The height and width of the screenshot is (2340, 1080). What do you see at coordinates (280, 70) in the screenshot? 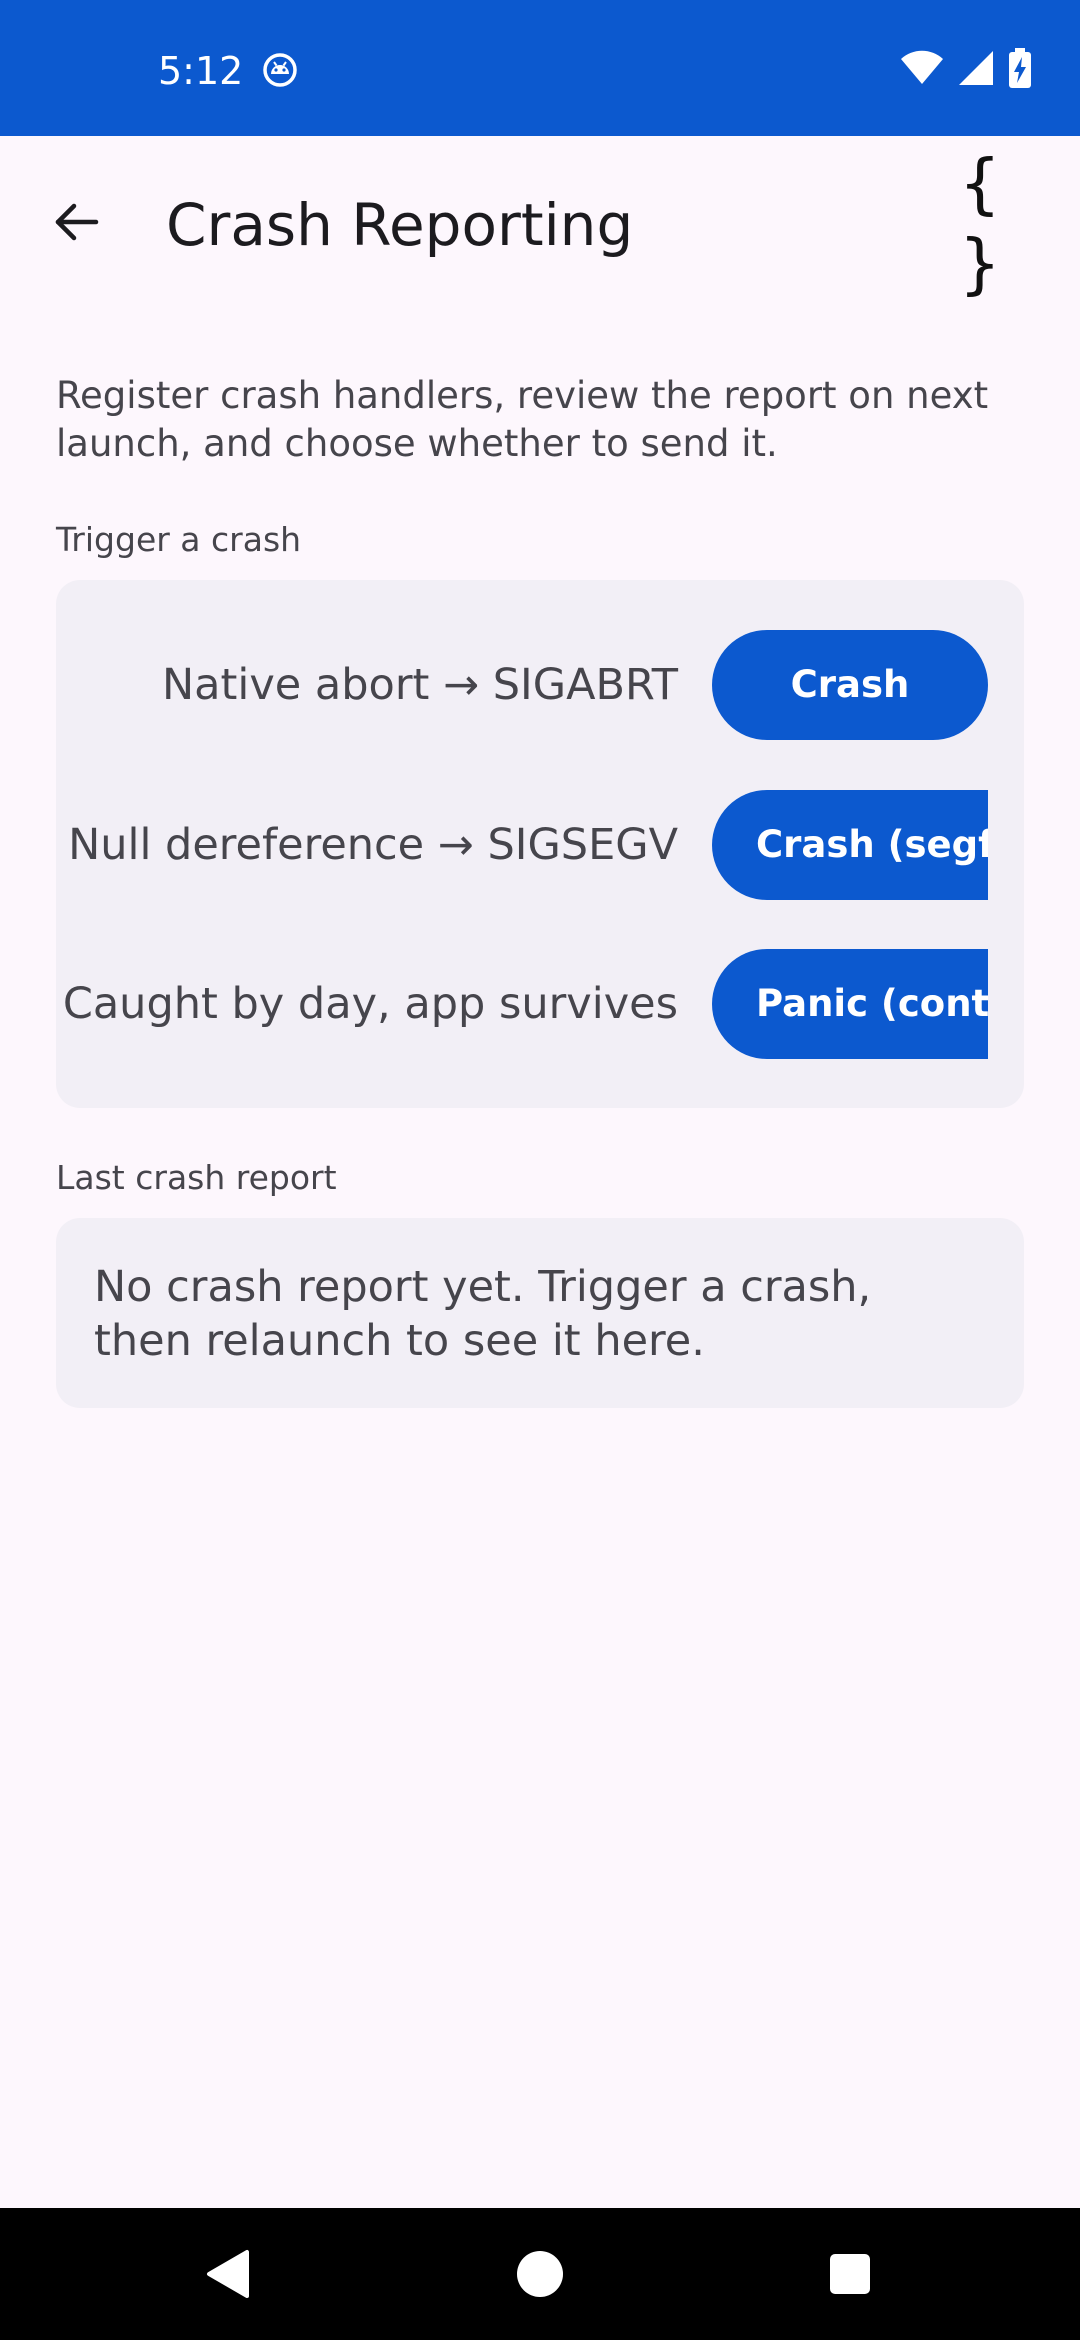
I see `android-robot-icon` at bounding box center [280, 70].